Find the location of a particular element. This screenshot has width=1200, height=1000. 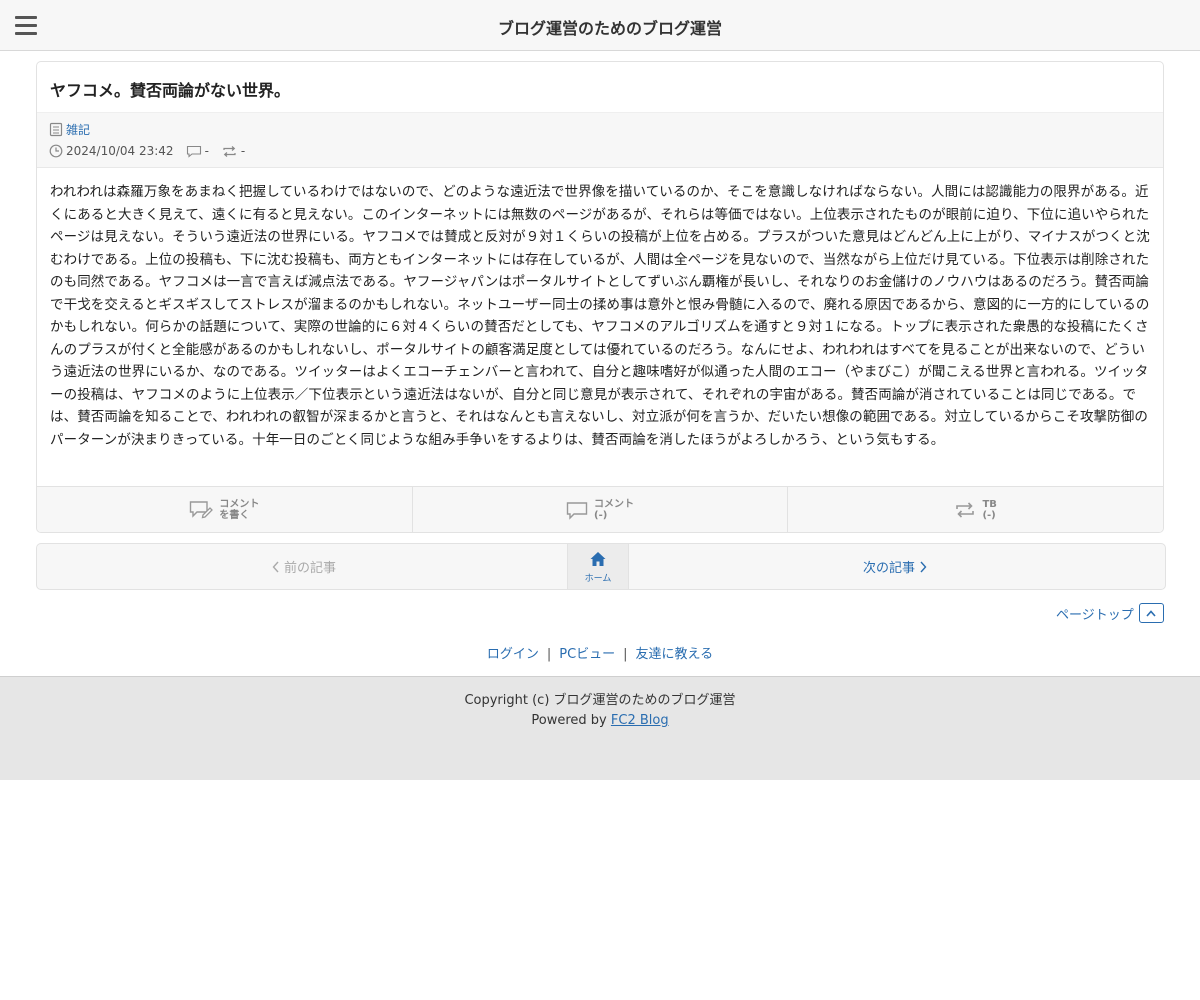

clock-icon is located at coordinates (56, 151).